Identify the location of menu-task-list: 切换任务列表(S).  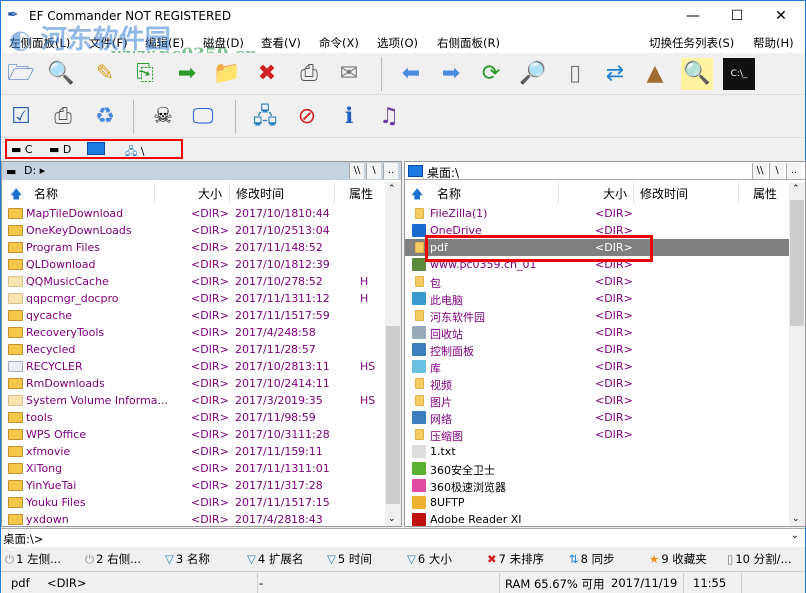
(691, 43).